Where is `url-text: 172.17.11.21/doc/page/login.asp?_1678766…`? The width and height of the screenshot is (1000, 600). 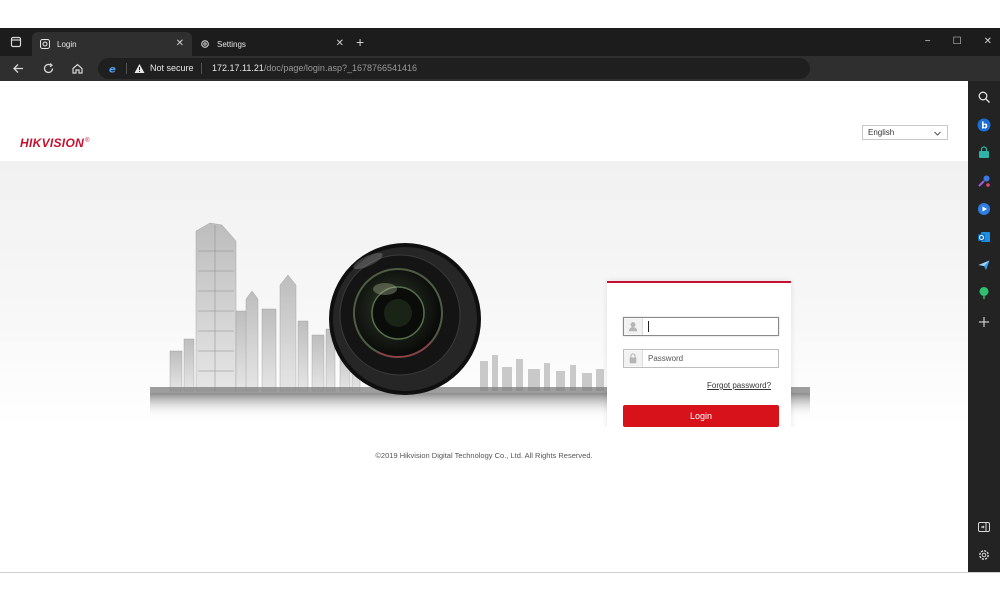
url-text: 172.17.11.21/doc/page/login.asp?_1678766… is located at coordinates (314, 68).